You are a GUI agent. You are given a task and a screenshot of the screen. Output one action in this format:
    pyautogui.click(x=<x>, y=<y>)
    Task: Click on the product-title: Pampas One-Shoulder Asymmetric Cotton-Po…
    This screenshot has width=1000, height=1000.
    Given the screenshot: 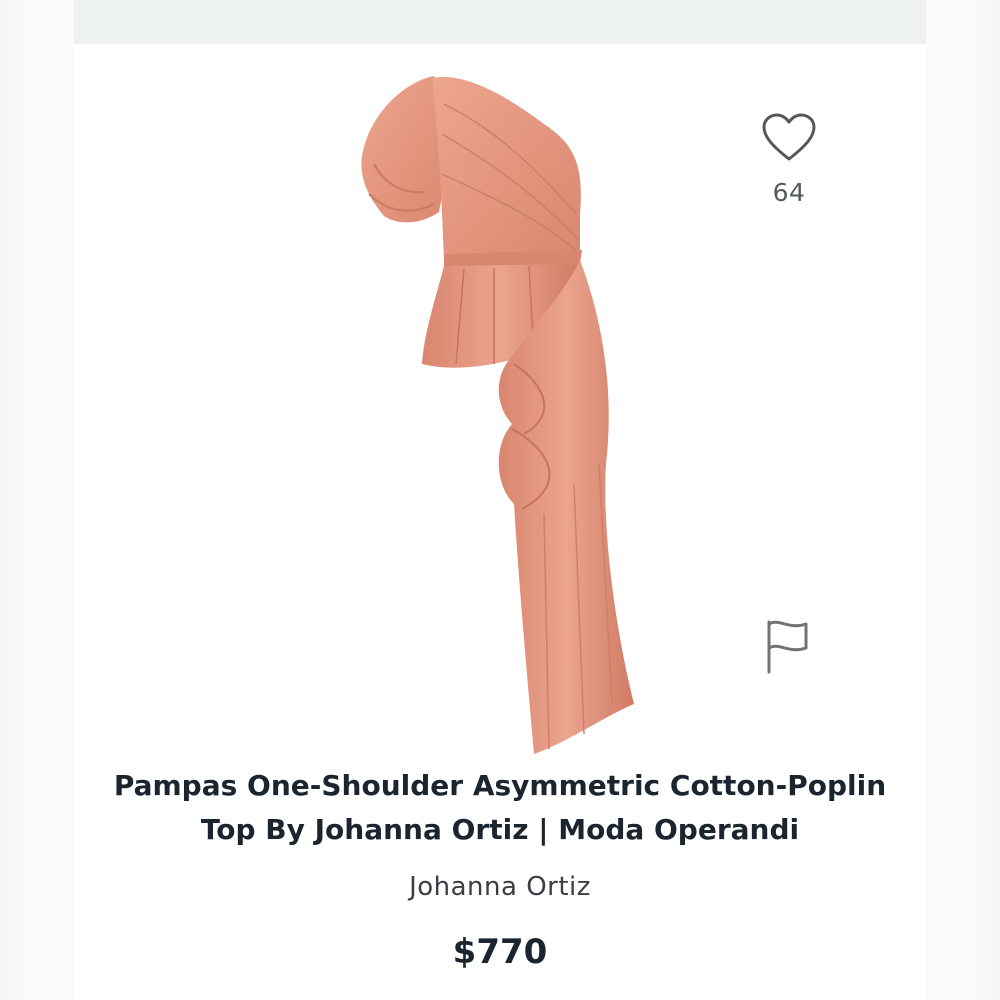 What is the action you would take?
    pyautogui.click(x=500, y=808)
    